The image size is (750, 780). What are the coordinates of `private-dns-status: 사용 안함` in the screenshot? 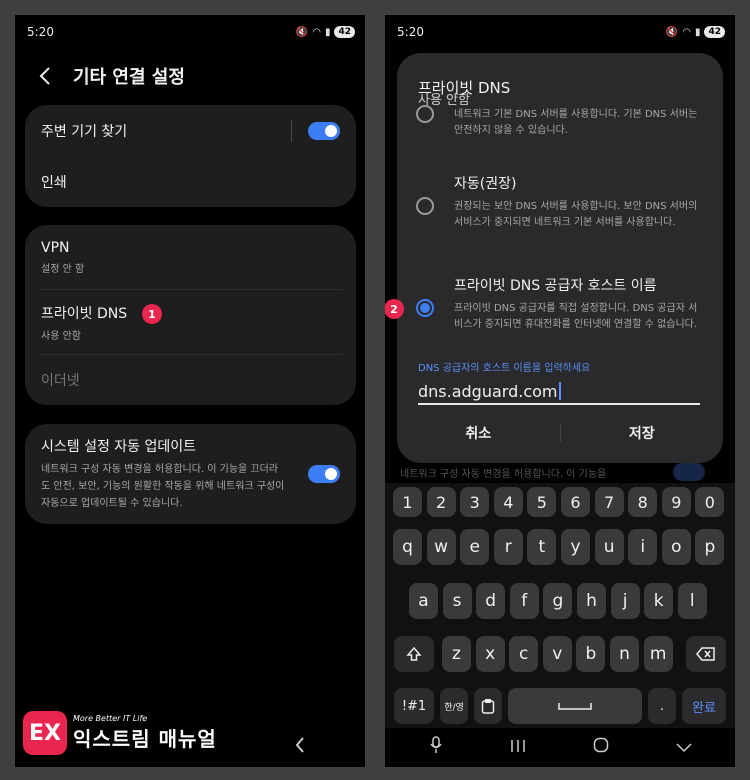 It's located at (61, 336).